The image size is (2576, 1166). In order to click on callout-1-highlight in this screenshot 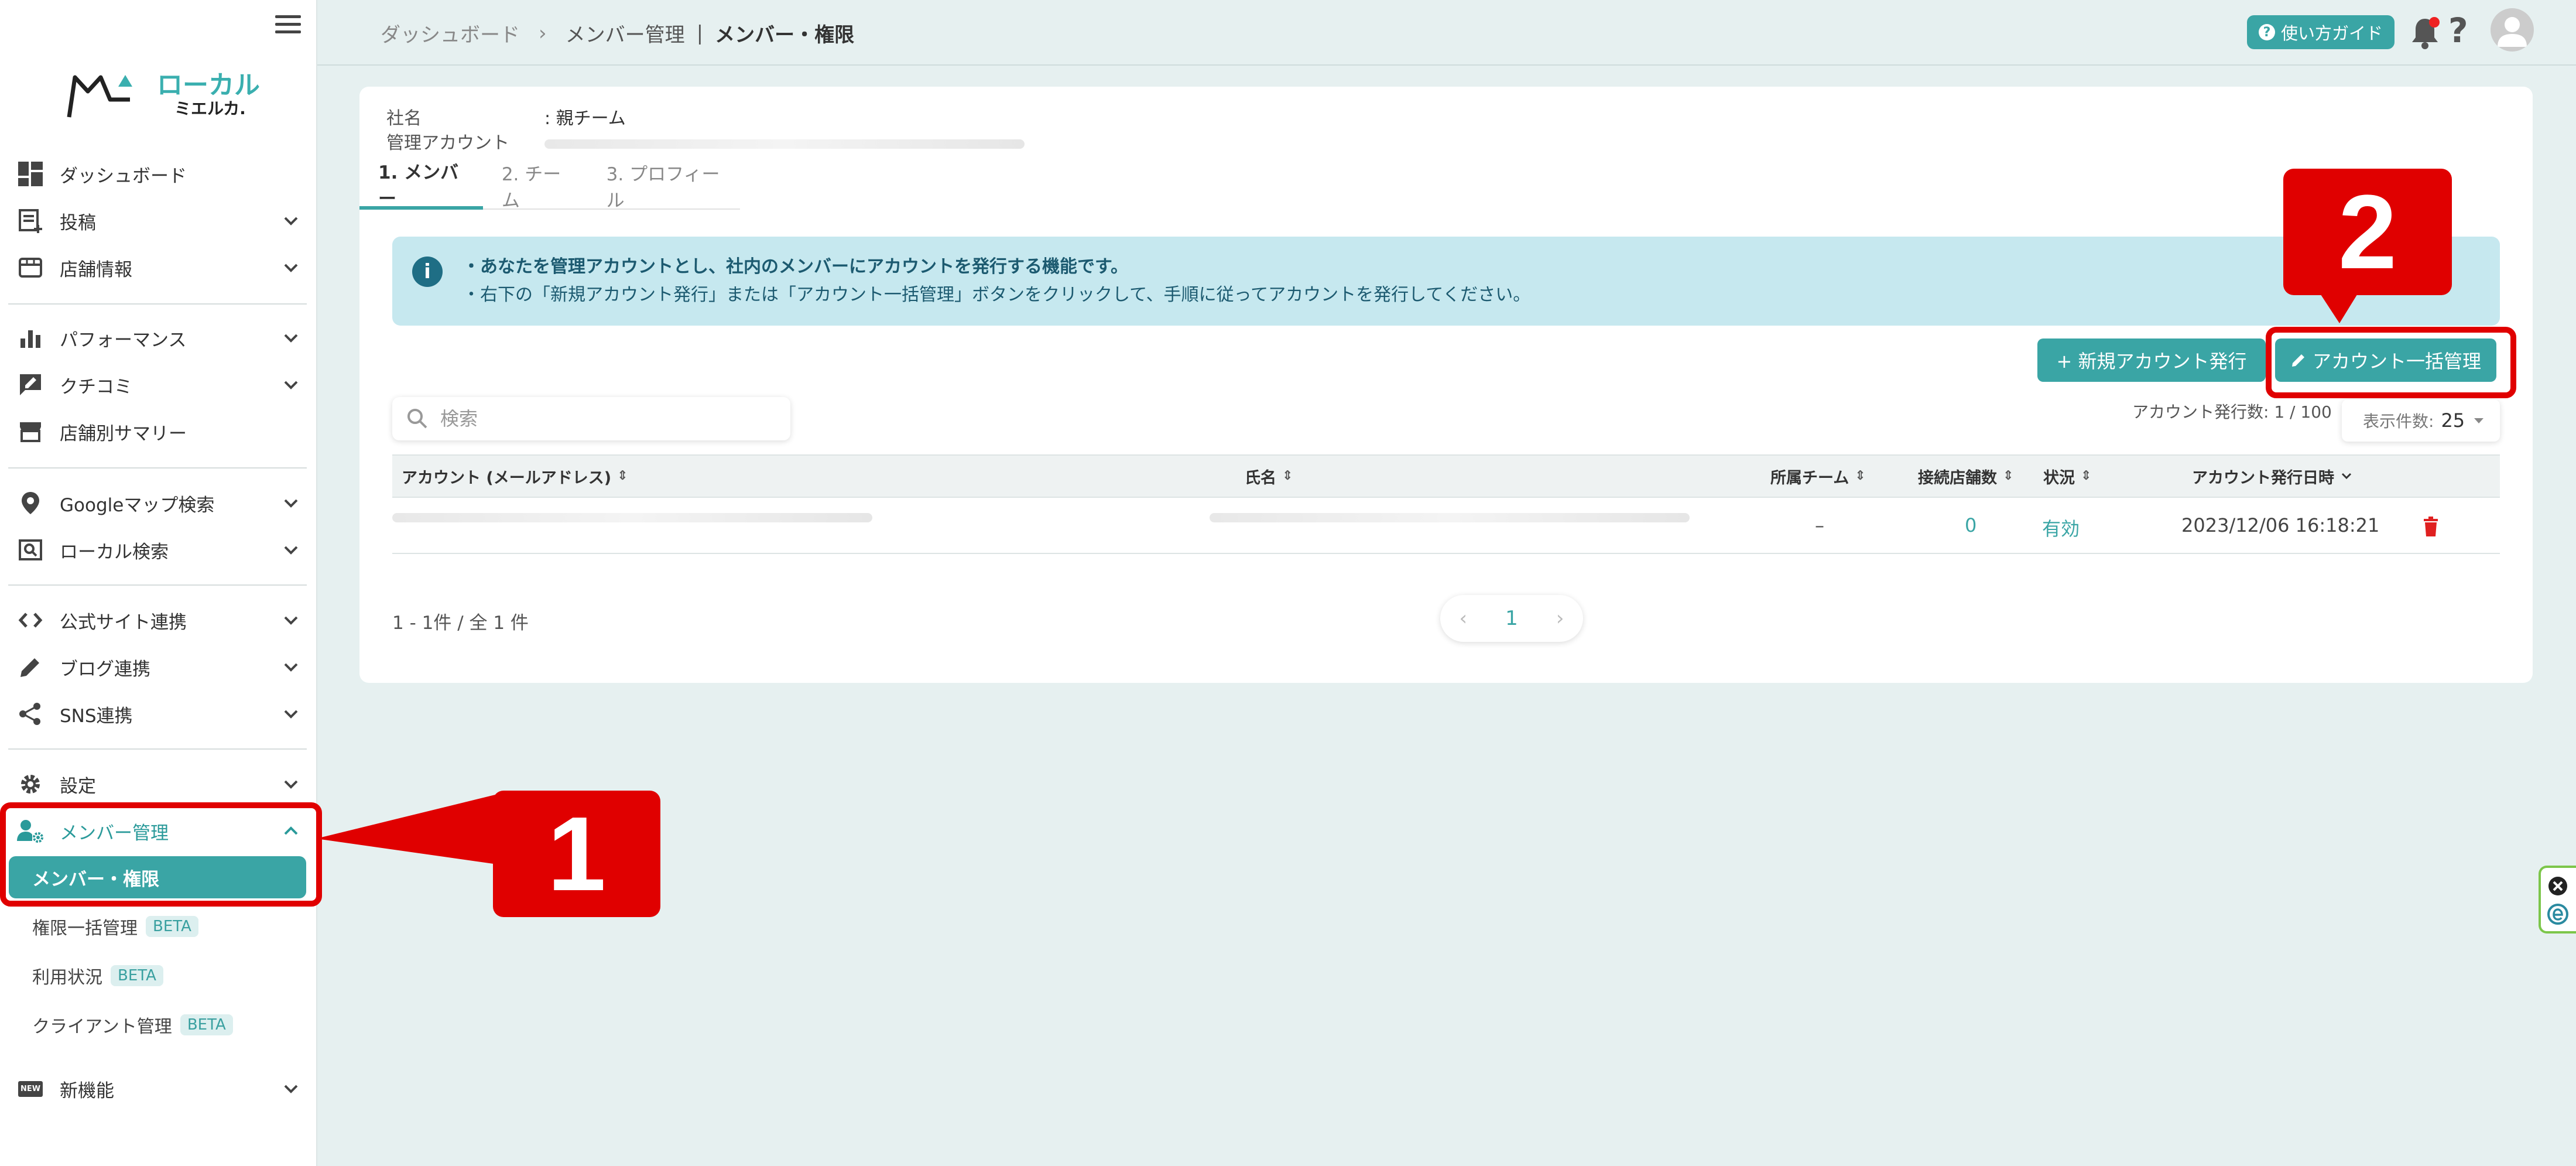, I will do `click(161, 854)`.